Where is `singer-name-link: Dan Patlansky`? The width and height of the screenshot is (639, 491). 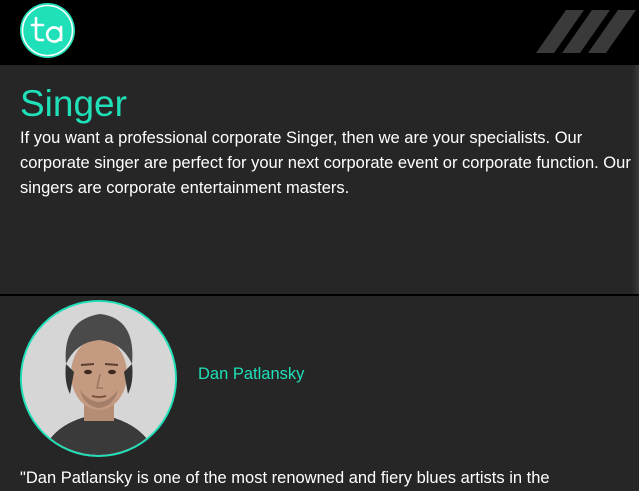
singer-name-link: Dan Patlansky is located at coordinates (251, 374).